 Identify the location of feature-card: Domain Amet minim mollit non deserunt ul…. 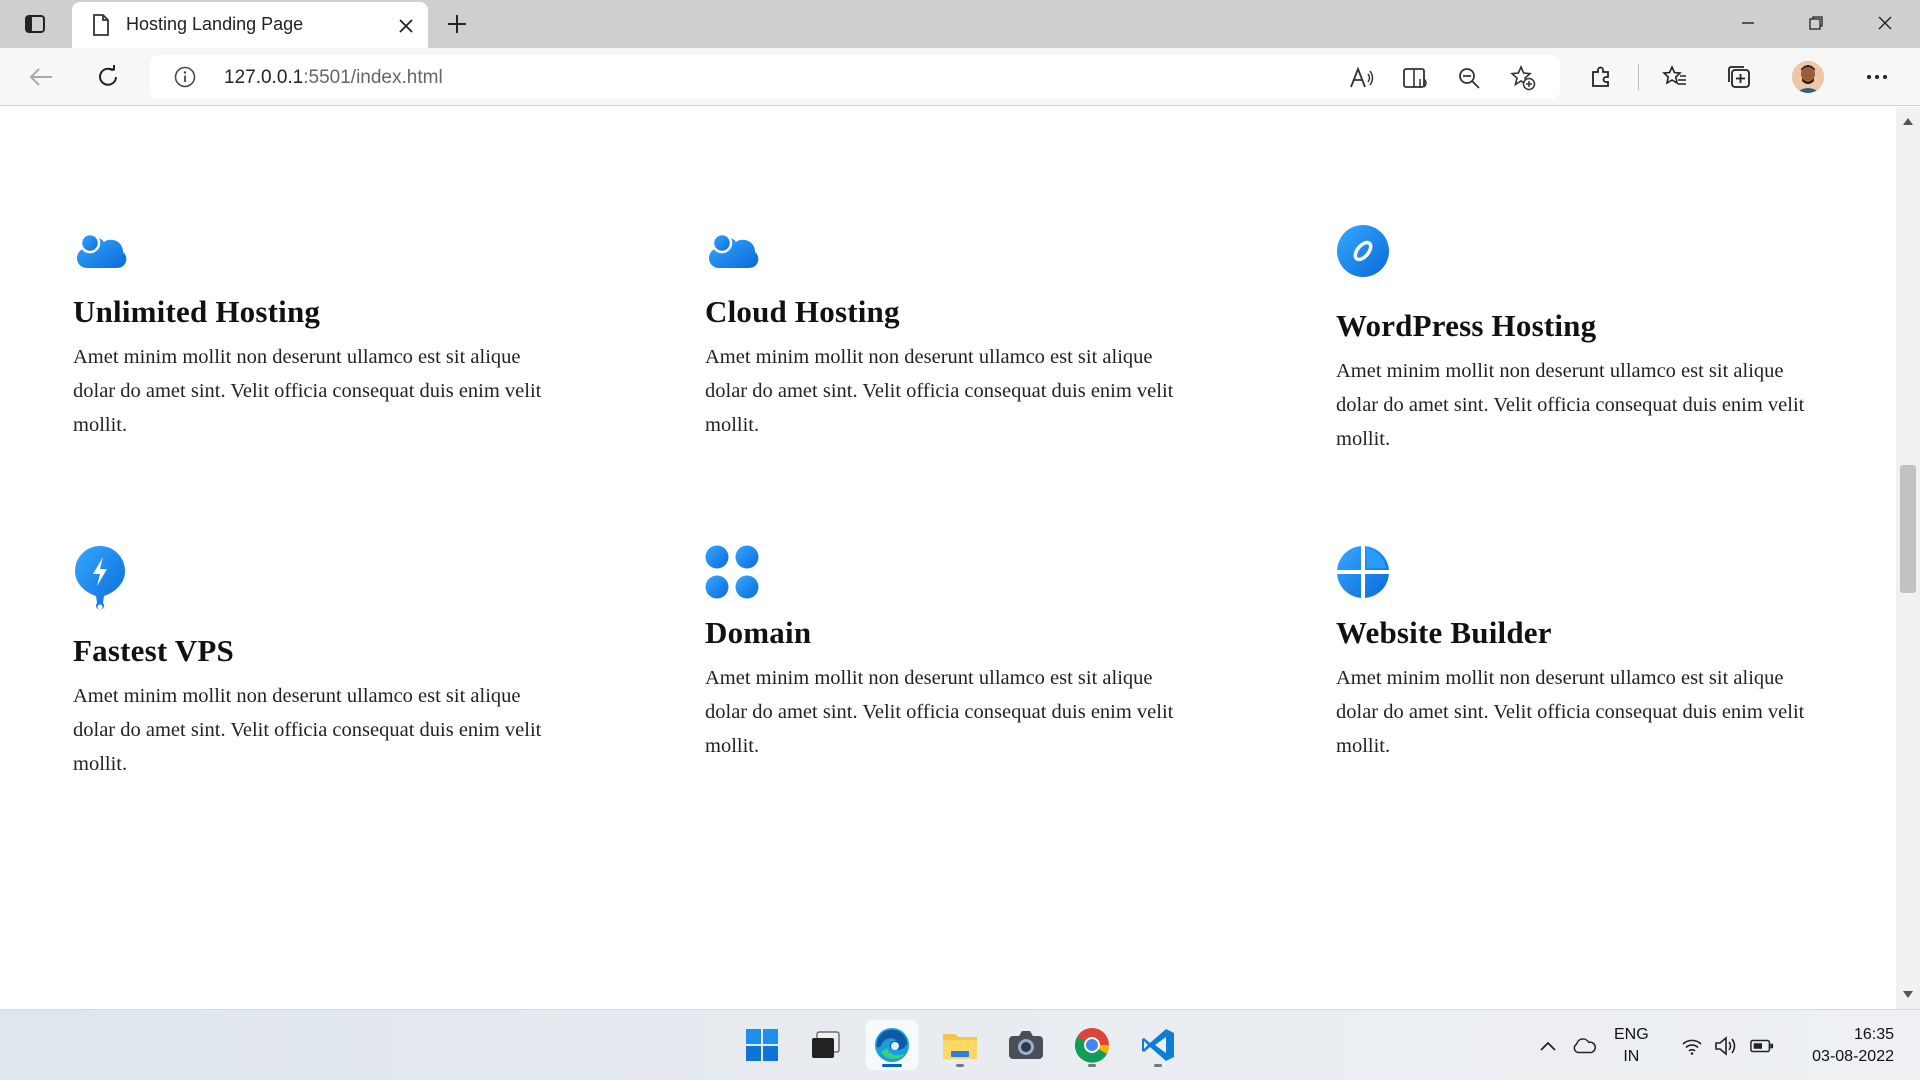
(955, 654).